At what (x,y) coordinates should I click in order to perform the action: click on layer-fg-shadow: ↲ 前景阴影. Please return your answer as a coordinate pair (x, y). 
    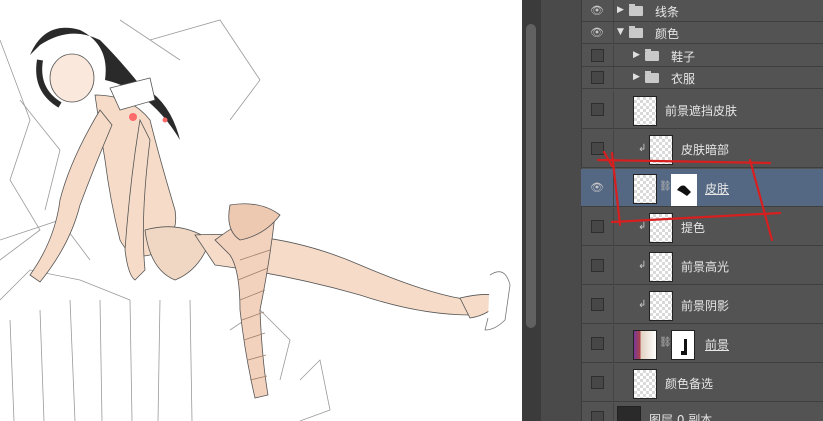
    Looking at the image, I should click on (702, 305).